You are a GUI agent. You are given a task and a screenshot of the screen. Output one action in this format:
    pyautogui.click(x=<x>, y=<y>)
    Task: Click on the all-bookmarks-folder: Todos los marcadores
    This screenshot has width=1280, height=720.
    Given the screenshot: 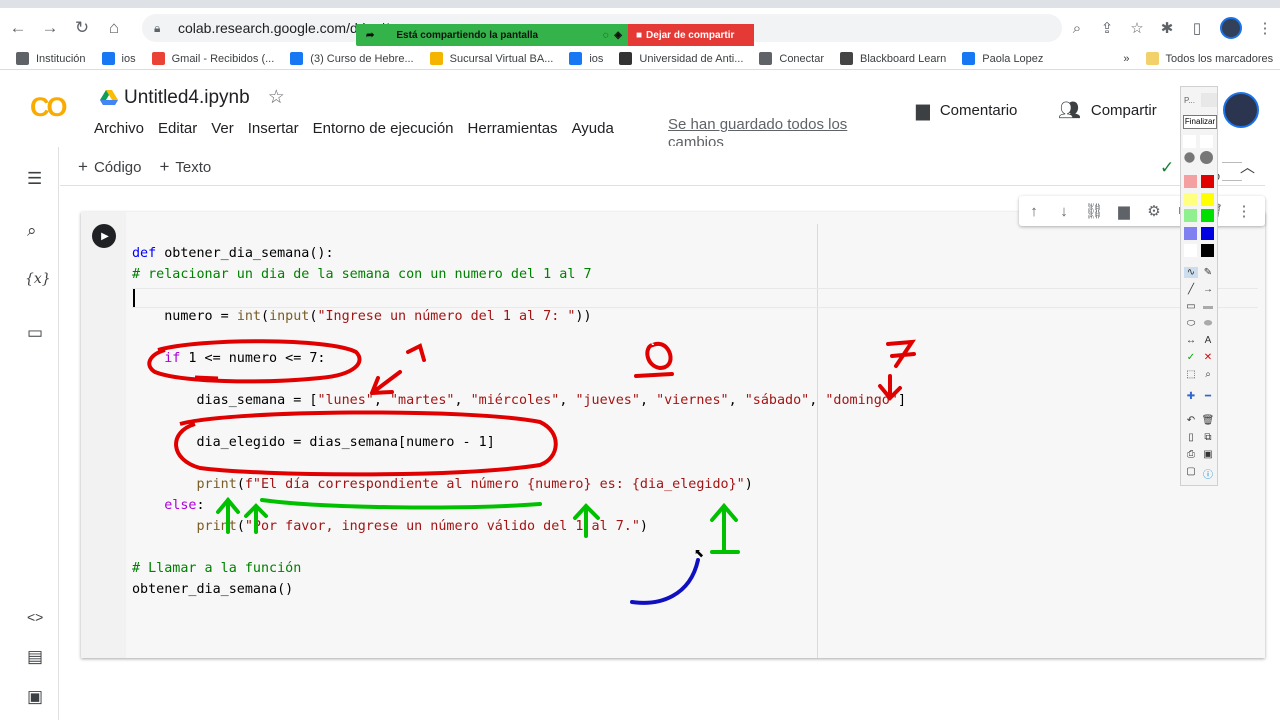 What is the action you would take?
    pyautogui.click(x=1209, y=58)
    